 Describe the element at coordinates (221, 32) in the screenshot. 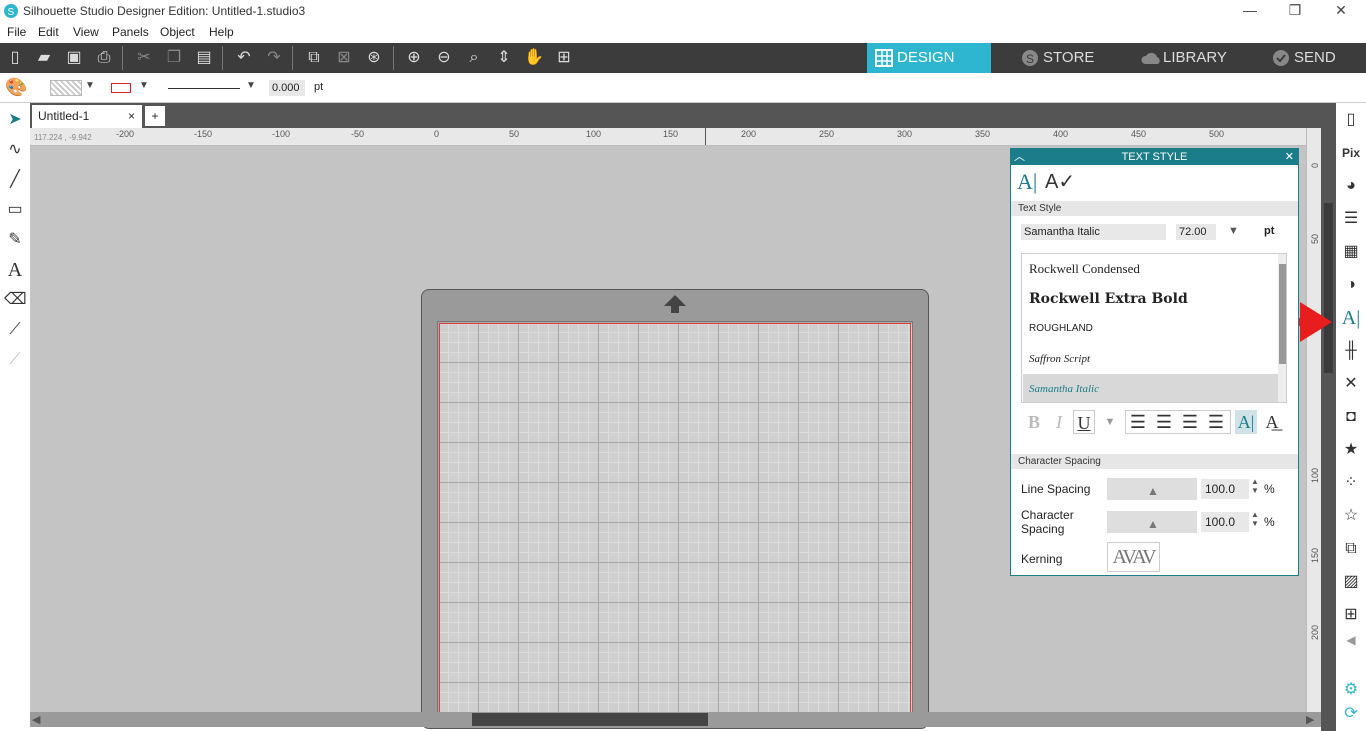

I see `menu-help: Help` at that location.